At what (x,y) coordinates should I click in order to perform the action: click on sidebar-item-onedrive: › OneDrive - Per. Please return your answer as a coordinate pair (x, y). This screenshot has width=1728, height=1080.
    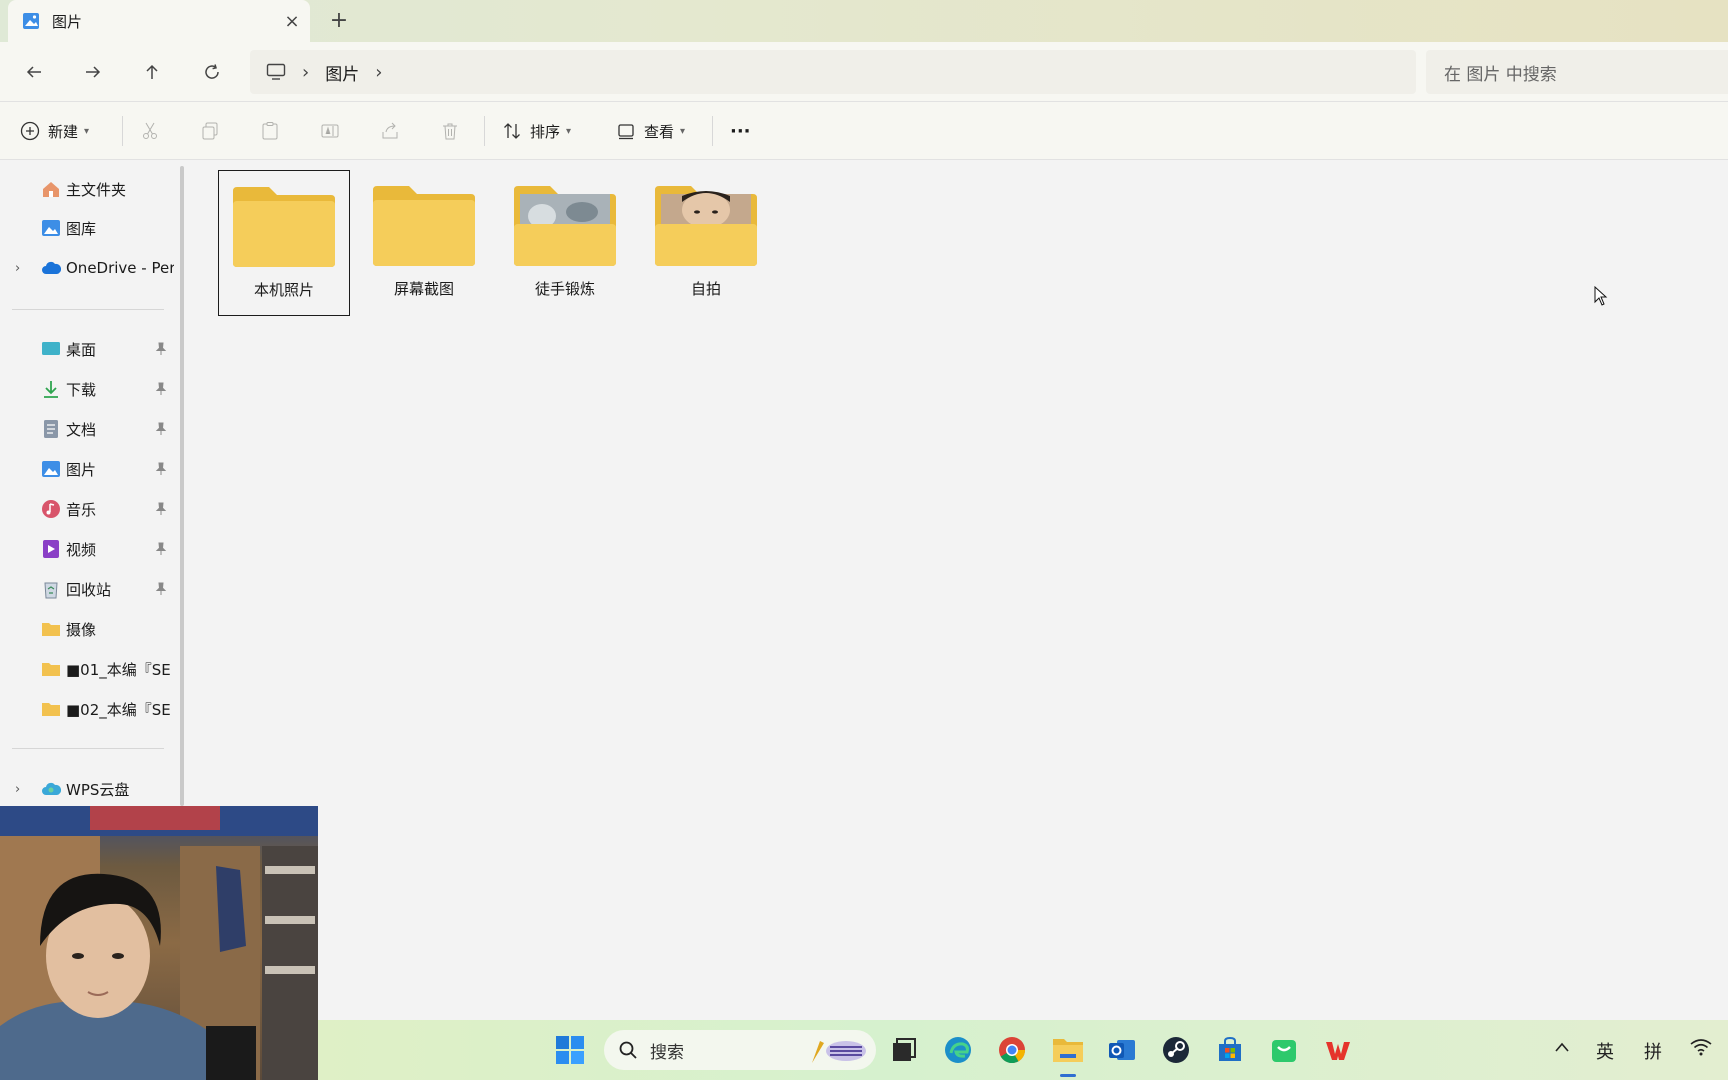
    Looking at the image, I should click on (88, 268).